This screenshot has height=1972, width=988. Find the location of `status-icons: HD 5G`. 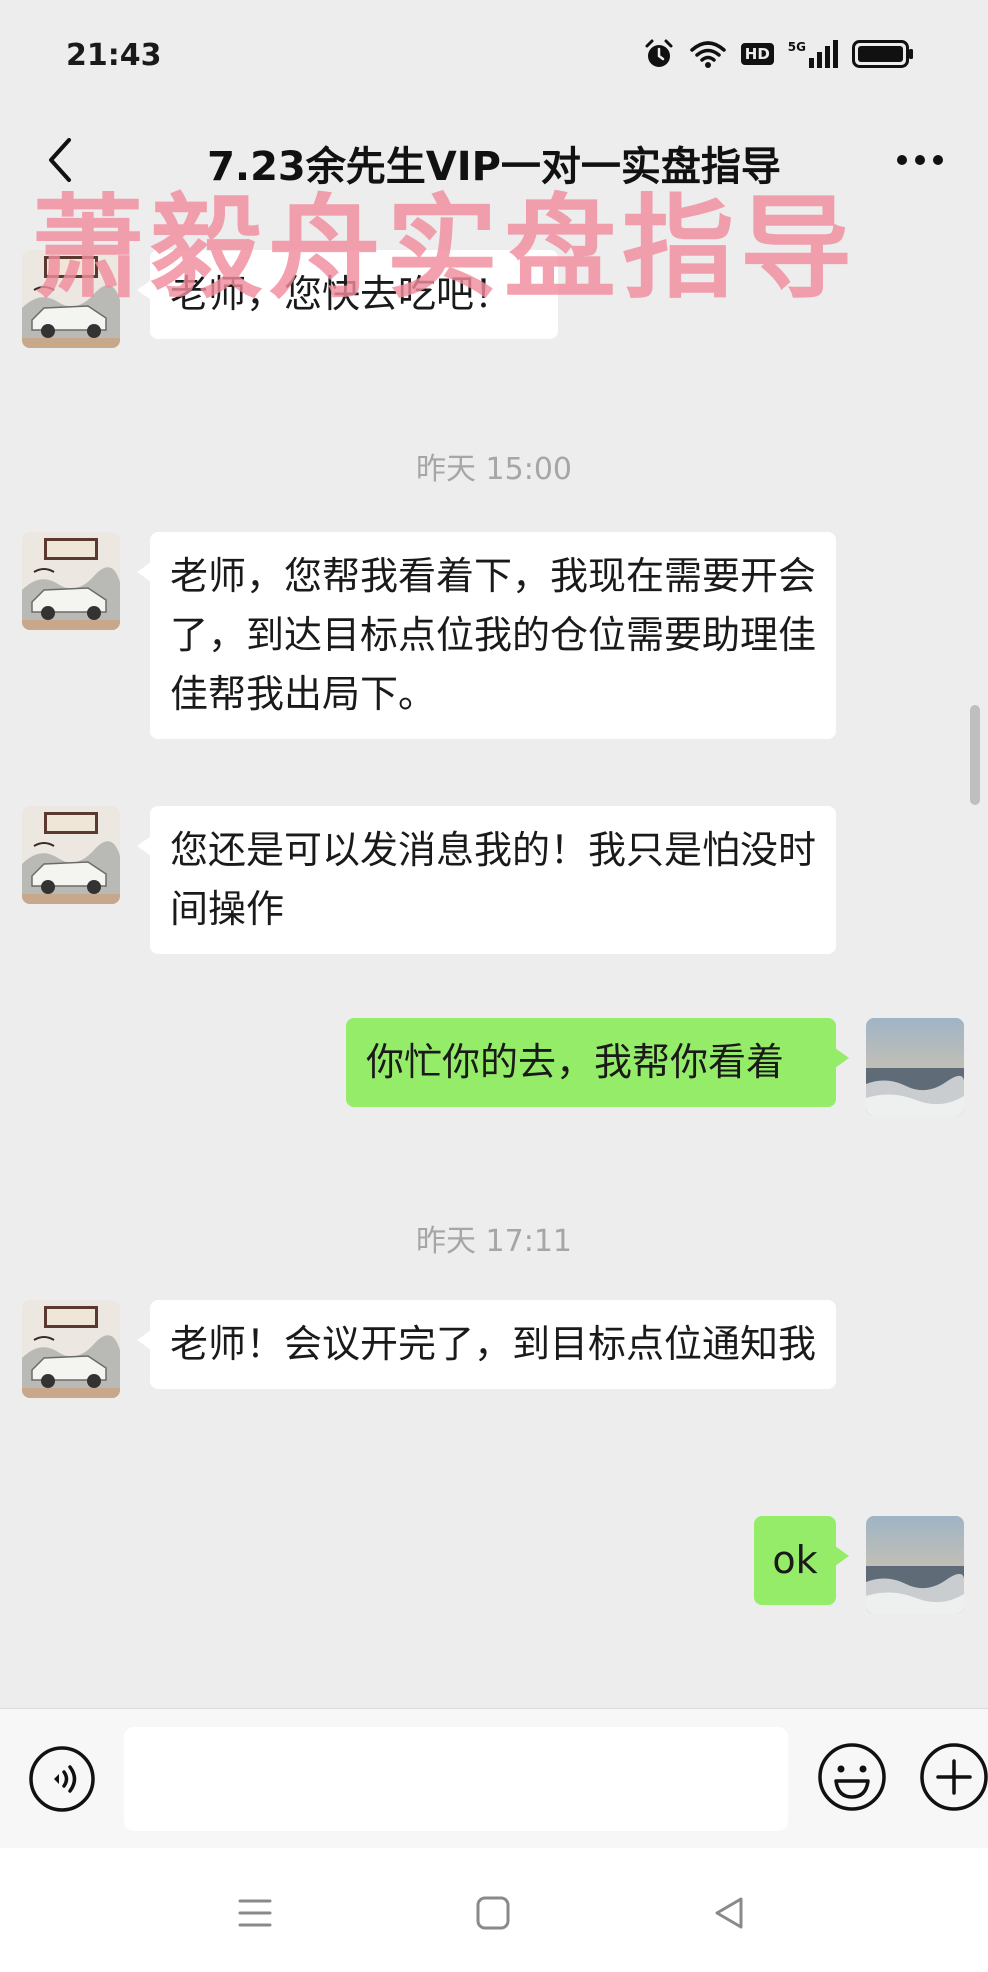

status-icons: HD 5G is located at coordinates (778, 54).